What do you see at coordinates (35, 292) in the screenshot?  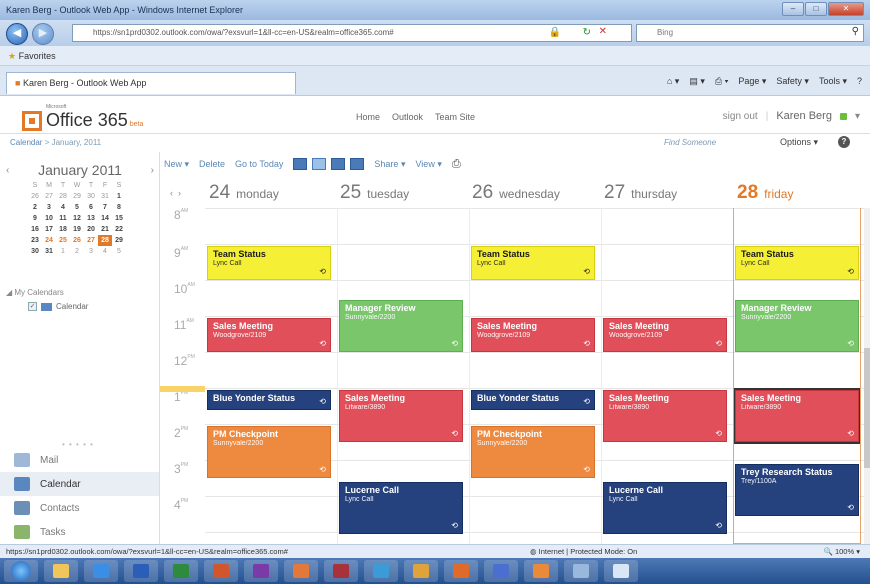 I see `my-calendars-heading: ◢ My Calendars` at bounding box center [35, 292].